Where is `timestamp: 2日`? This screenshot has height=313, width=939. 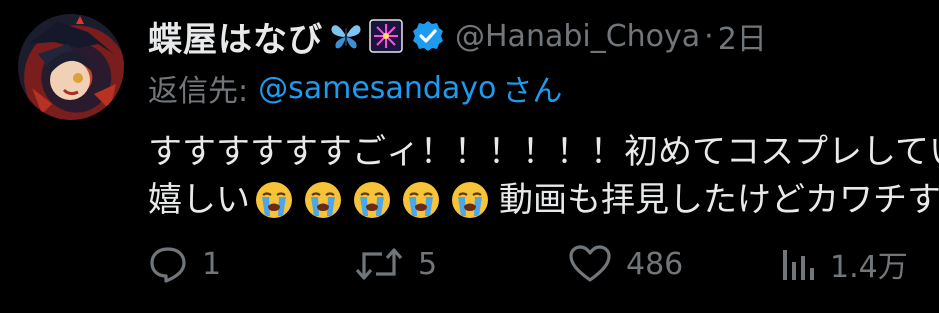
timestamp: 2日 is located at coordinates (742, 36).